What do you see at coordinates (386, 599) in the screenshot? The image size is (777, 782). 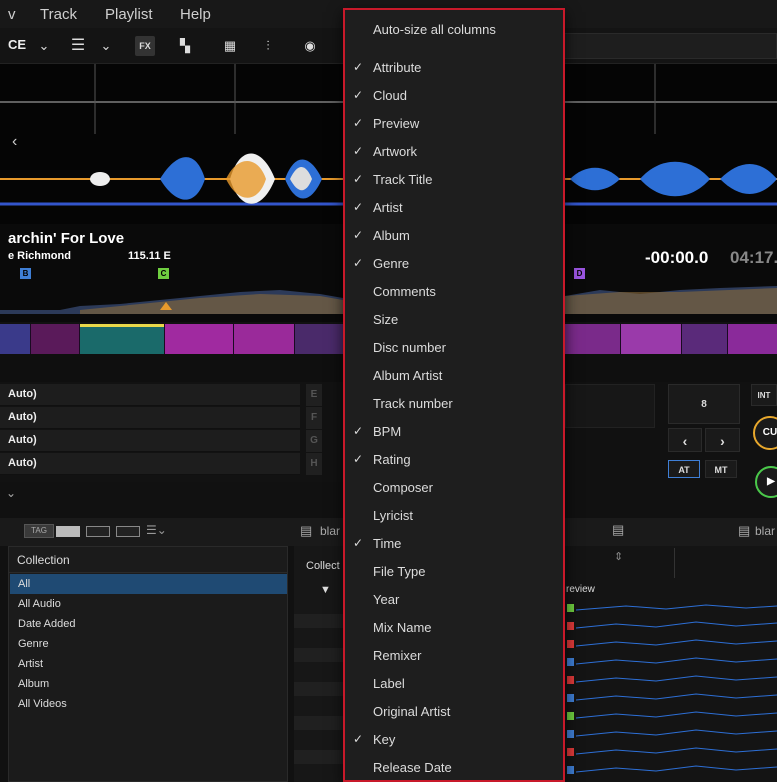 I see `menu-item-label: Year` at bounding box center [386, 599].